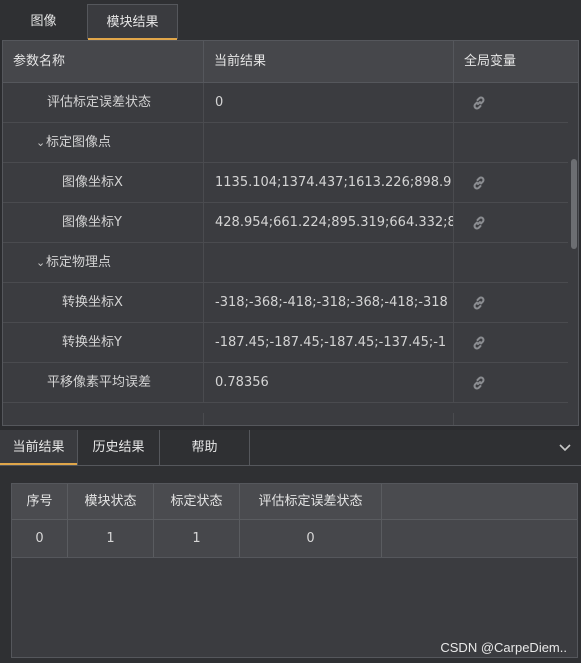 The height and width of the screenshot is (663, 581). I want to click on params-table-header: 参数名称 当前结果 全局变量, so click(290, 62).